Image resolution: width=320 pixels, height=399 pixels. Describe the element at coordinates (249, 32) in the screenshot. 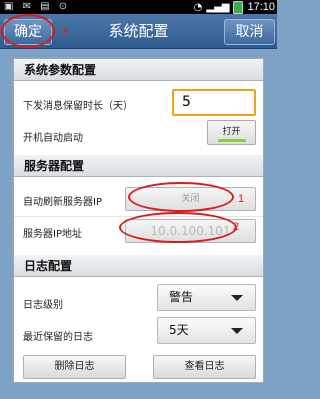

I see `cancel-button: 取消` at that location.